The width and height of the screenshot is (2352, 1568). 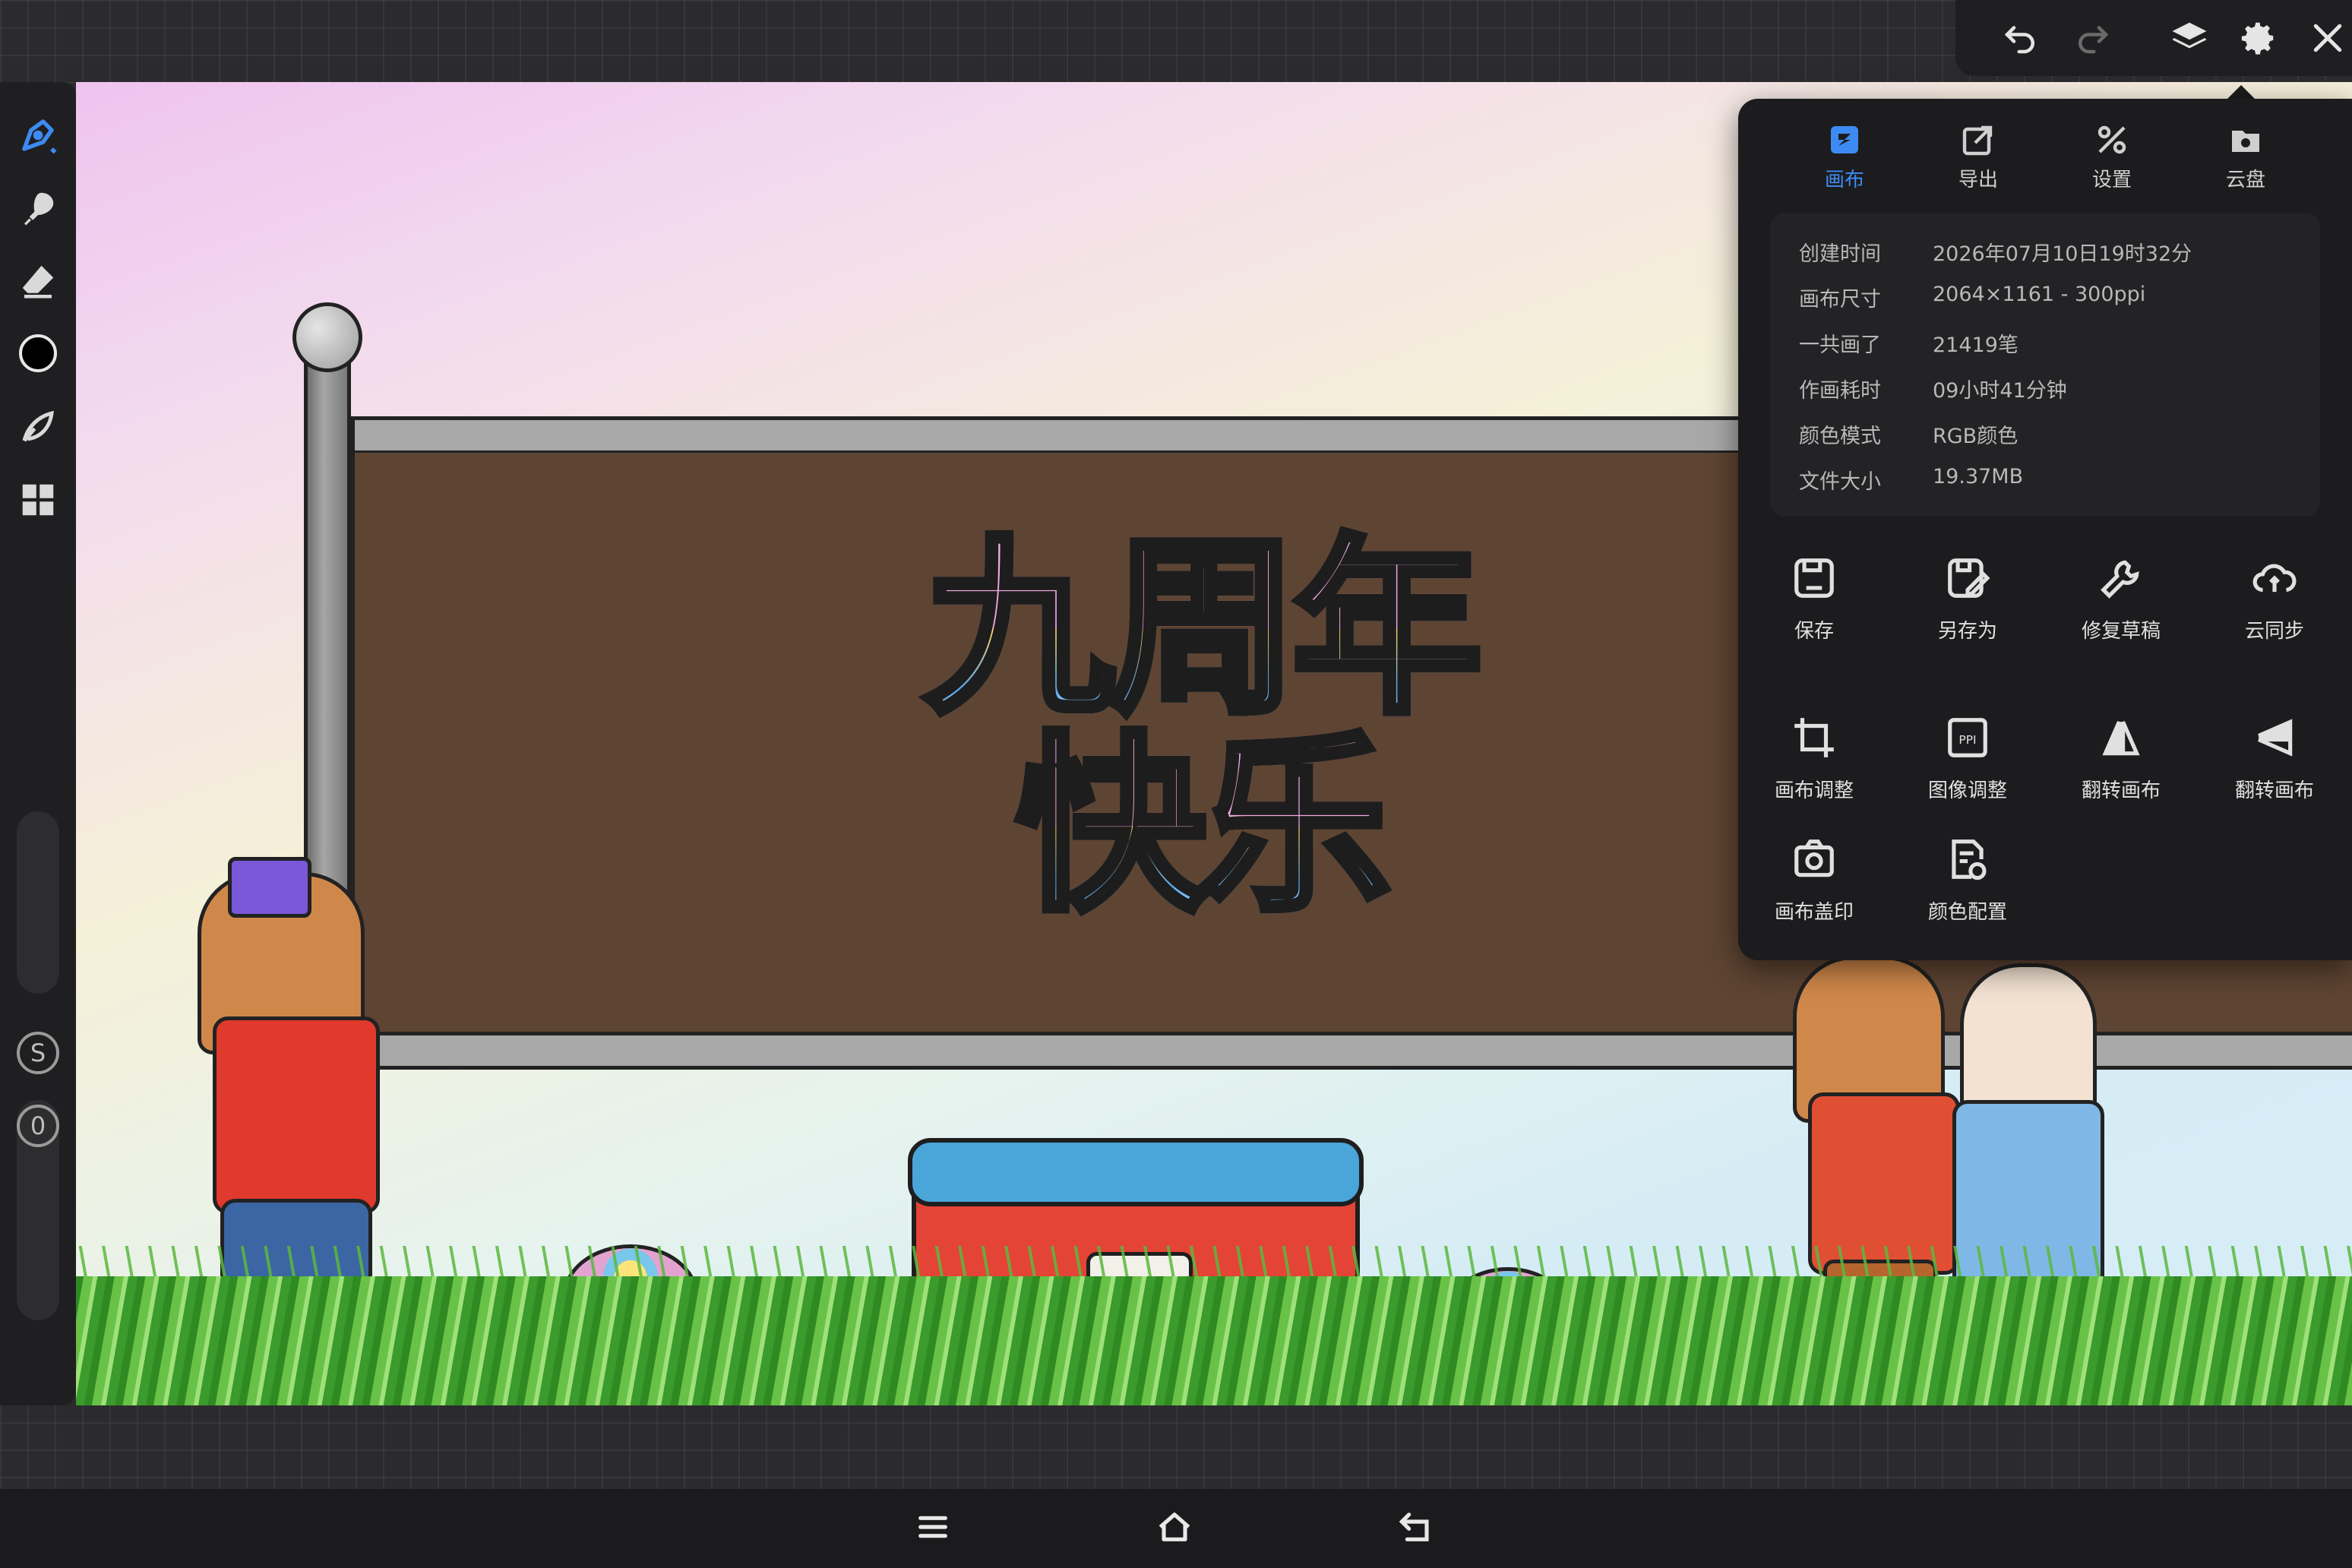 I want to click on save-as-button: 另存为, so click(x=1968, y=615).